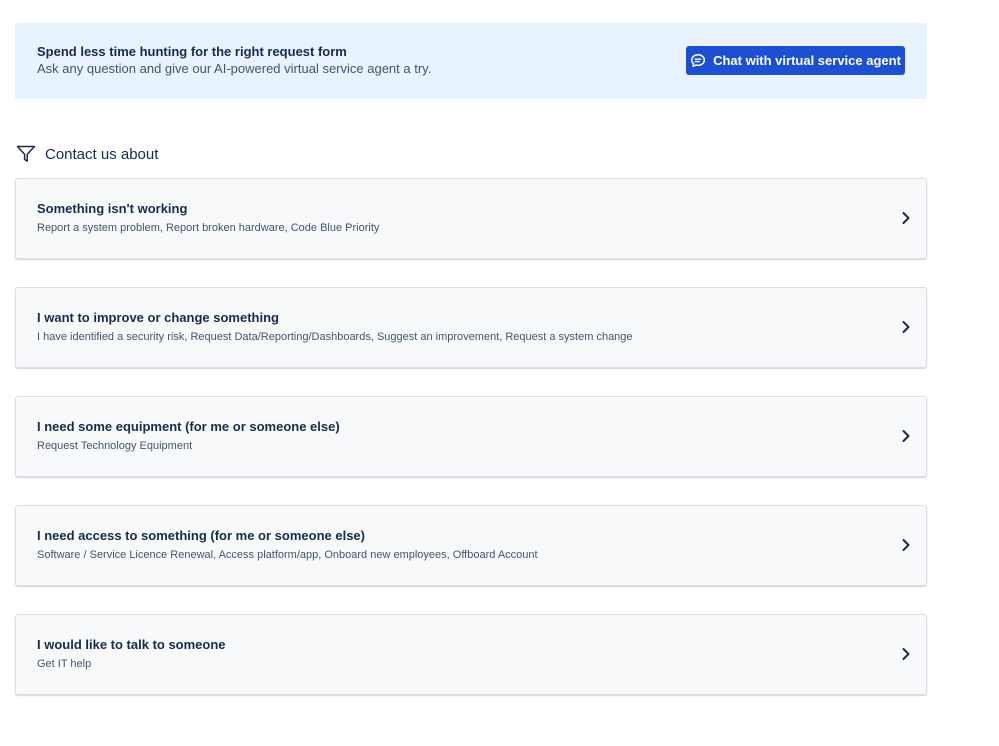  What do you see at coordinates (131, 644) in the screenshot?
I see `card-title: I would like to talk to someone` at bounding box center [131, 644].